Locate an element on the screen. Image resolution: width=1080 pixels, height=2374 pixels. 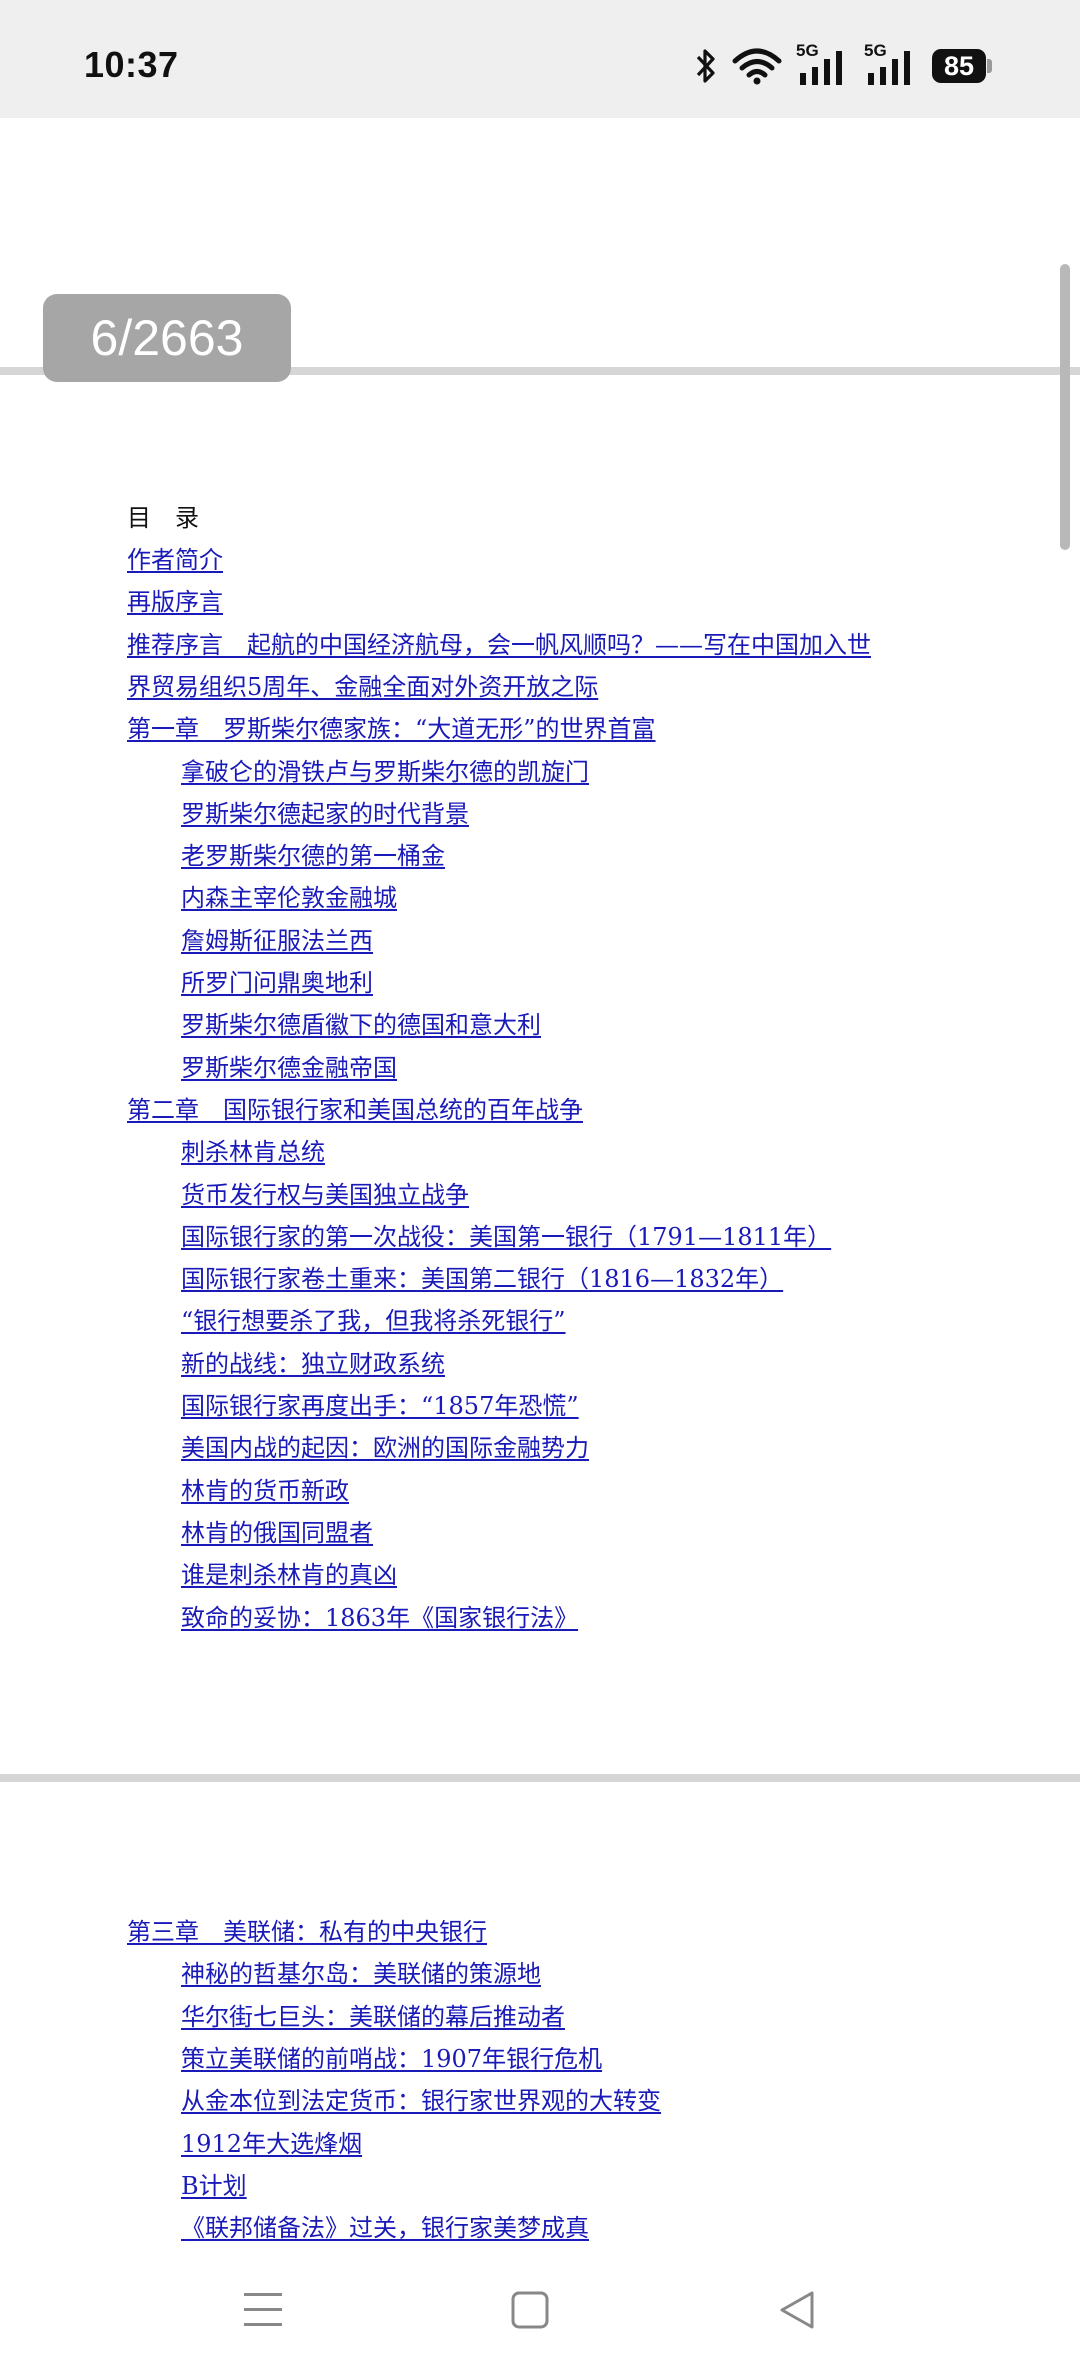
menu-icon is located at coordinates (263, 2309).